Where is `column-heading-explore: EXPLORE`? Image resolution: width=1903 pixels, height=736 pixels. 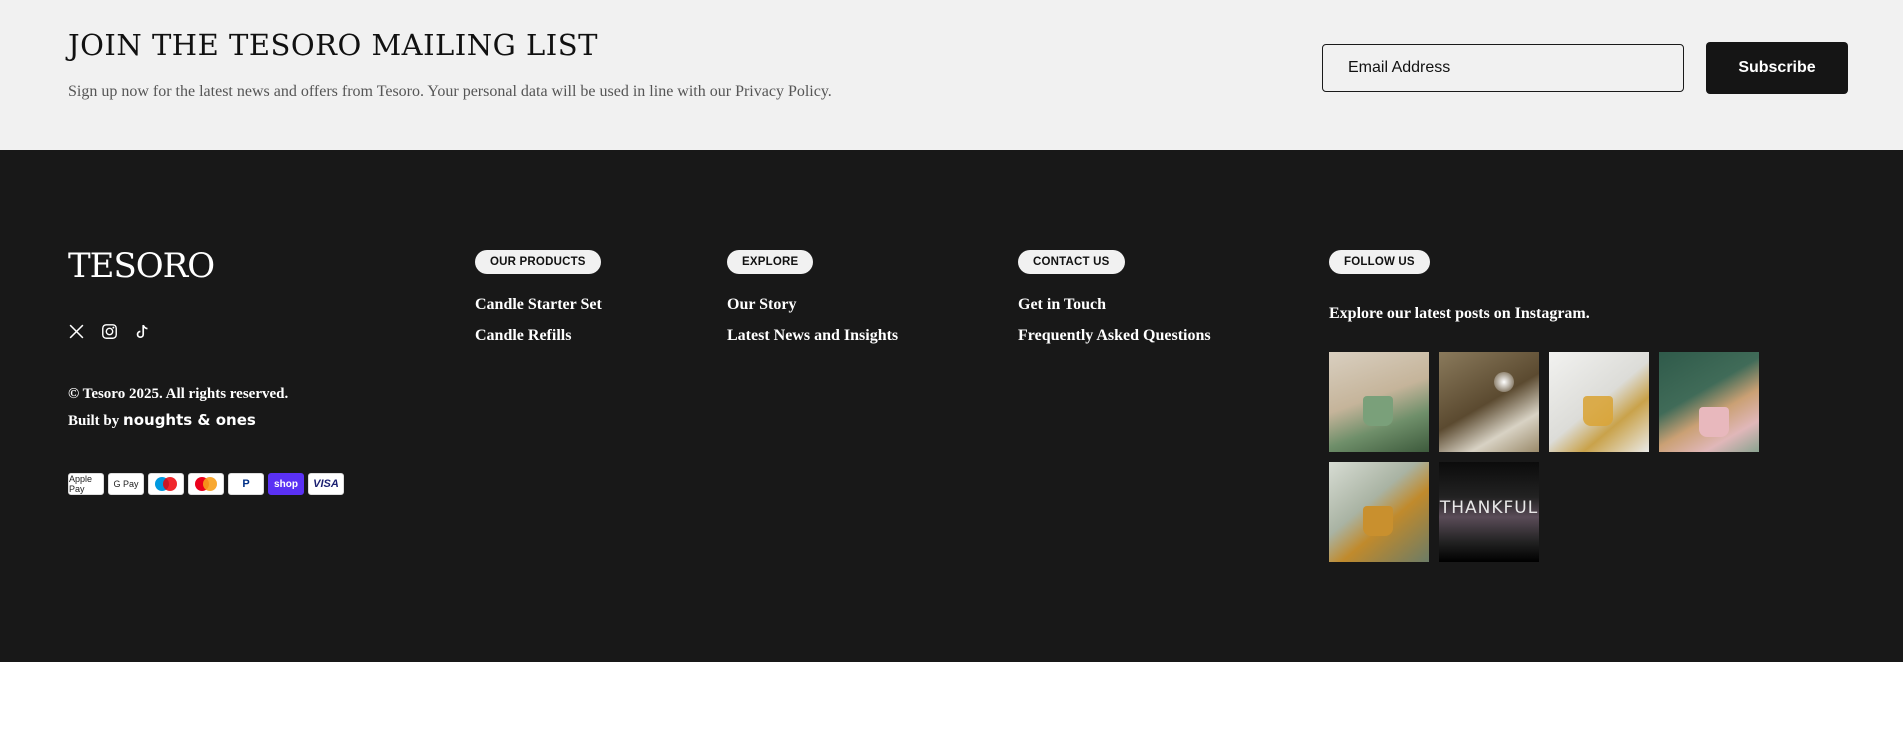 column-heading-explore: EXPLORE is located at coordinates (770, 262).